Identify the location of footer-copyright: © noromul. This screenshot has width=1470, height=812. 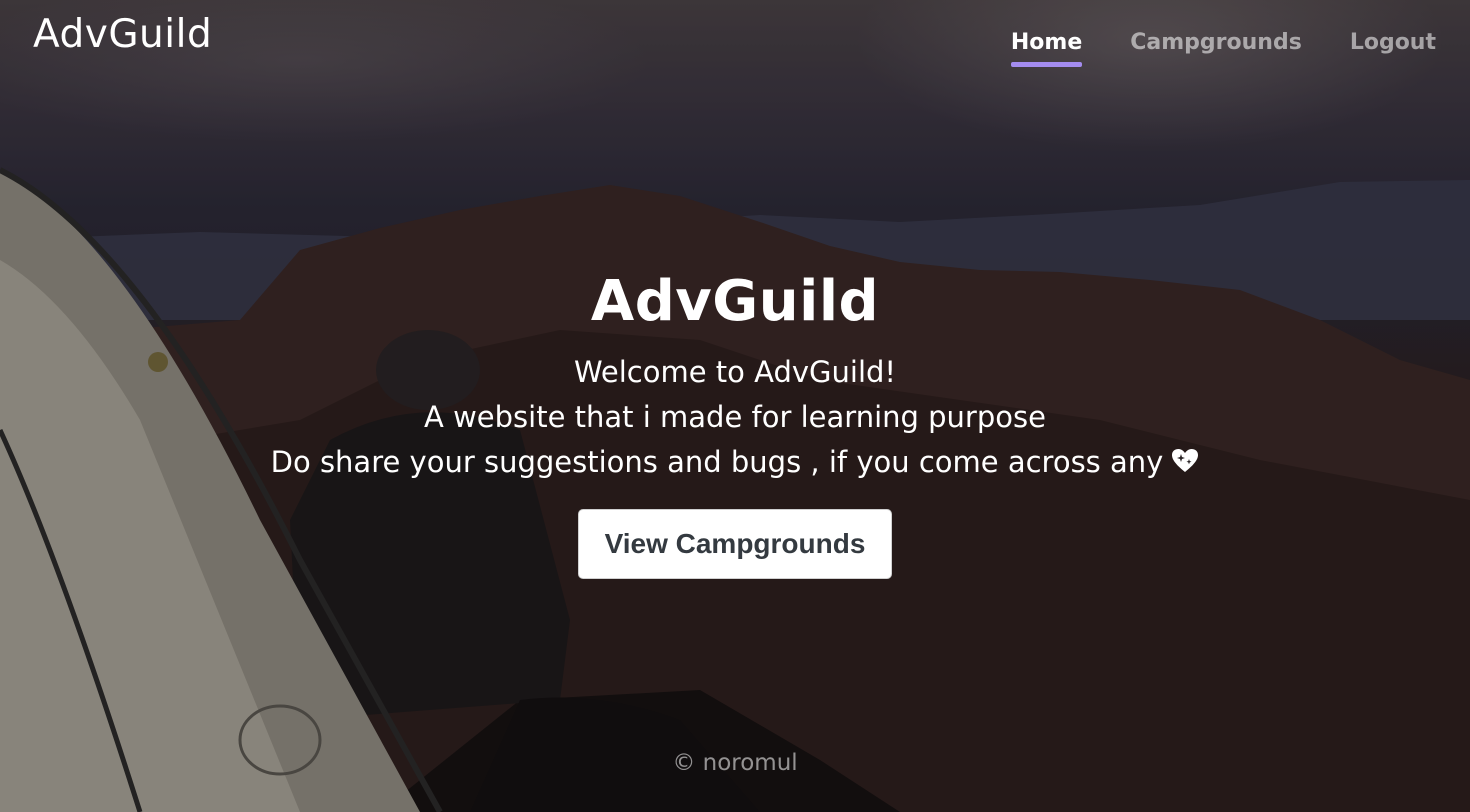
(735, 763).